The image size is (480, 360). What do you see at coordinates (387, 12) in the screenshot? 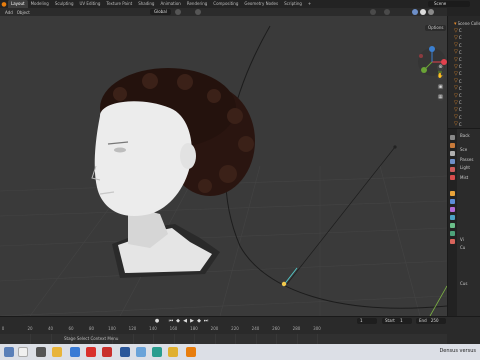
I see `xray-icon` at bounding box center [387, 12].